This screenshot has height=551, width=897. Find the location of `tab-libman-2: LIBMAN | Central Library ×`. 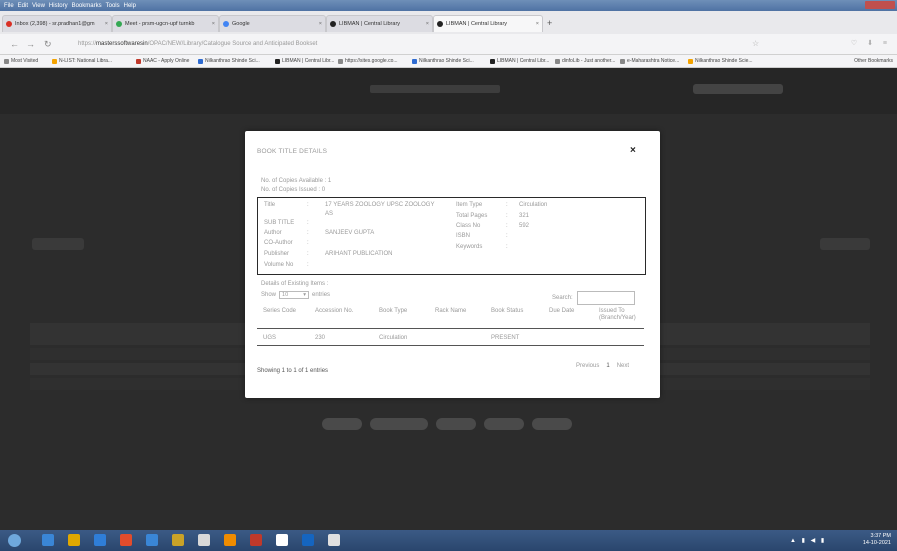

tab-libman-2: LIBMAN | Central Library × is located at coordinates (488, 23).